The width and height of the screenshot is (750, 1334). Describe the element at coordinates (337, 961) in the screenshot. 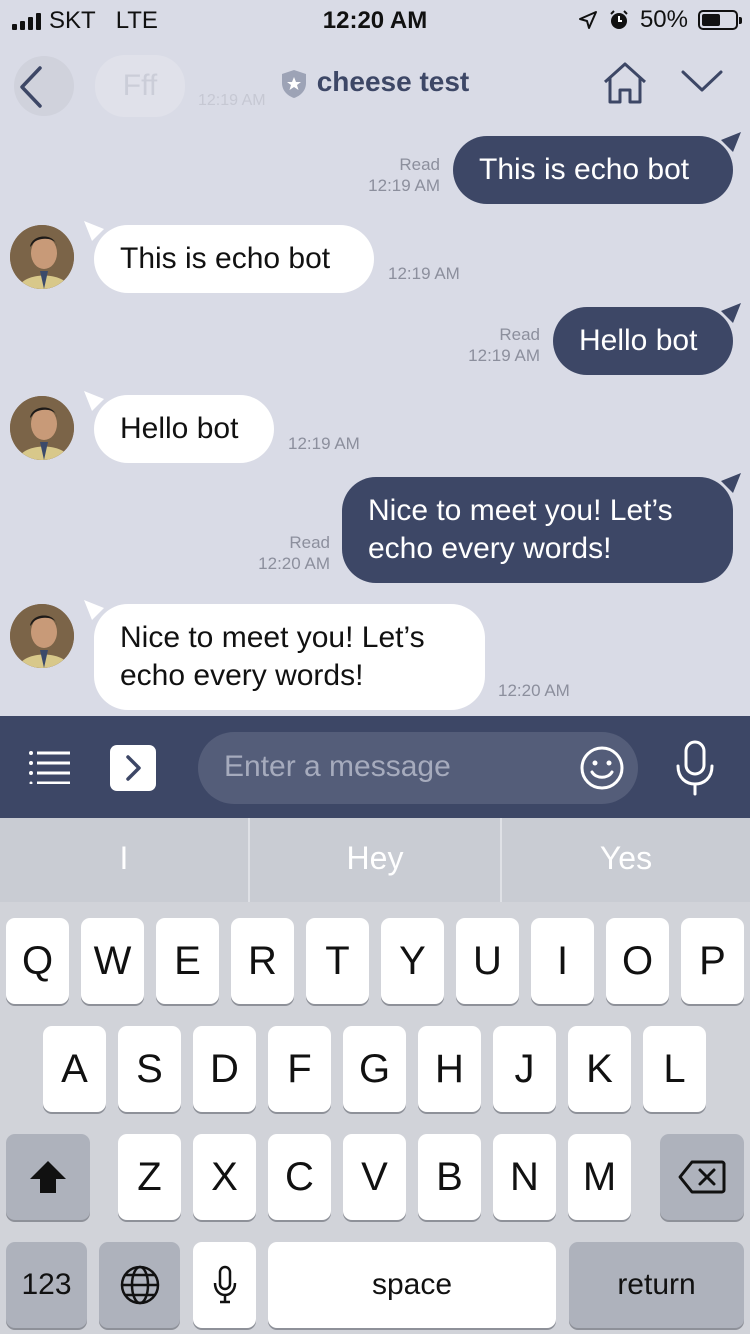

I see `key-t: T` at that location.